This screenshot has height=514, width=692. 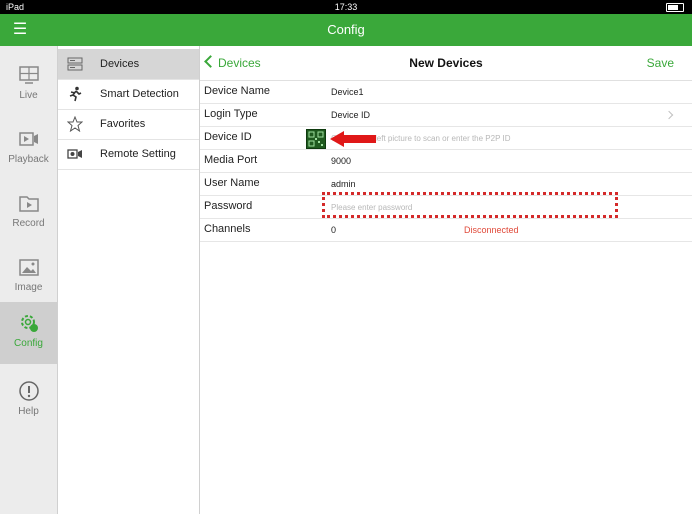 What do you see at coordinates (470, 205) in the screenshot?
I see `password-highlight-box` at bounding box center [470, 205].